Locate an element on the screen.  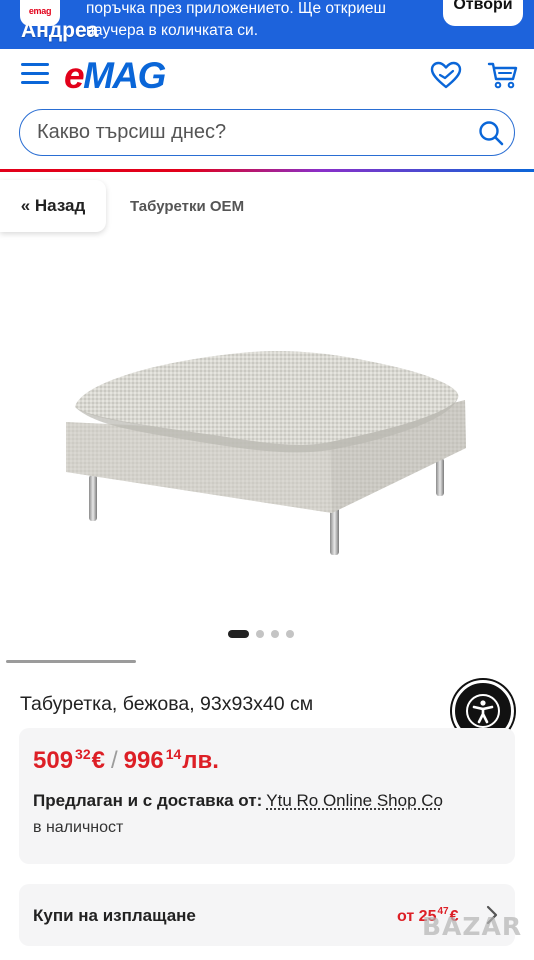
stock-status: в наличност is located at coordinates (78, 827).